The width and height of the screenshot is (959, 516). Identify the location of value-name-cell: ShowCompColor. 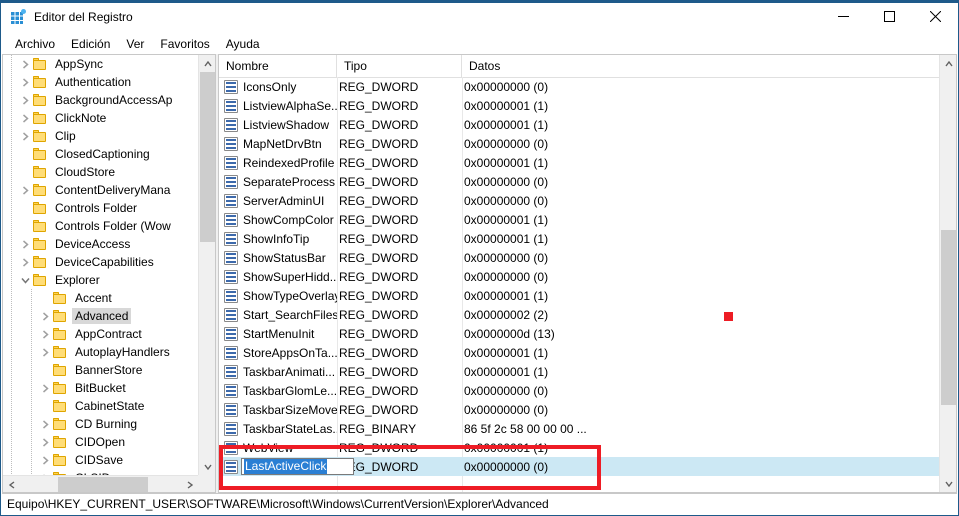
(278, 219).